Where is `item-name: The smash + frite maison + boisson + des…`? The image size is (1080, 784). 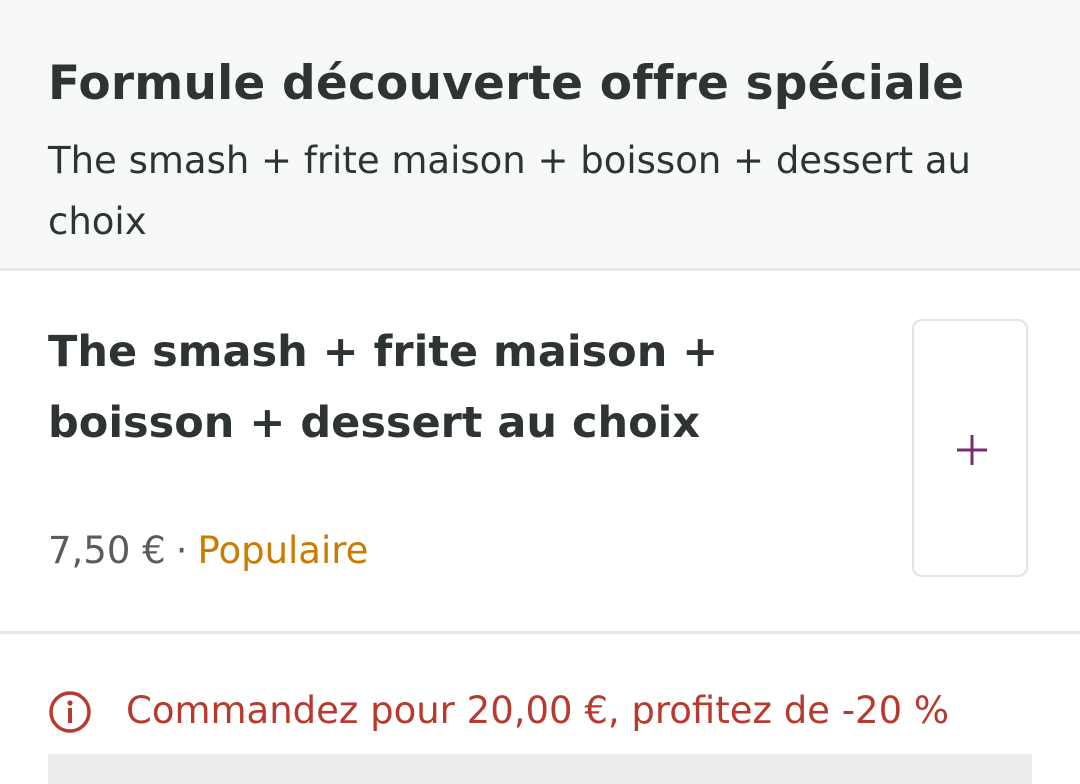
item-name: The smash + frite maison + boisson + des… is located at coordinates (383, 387).